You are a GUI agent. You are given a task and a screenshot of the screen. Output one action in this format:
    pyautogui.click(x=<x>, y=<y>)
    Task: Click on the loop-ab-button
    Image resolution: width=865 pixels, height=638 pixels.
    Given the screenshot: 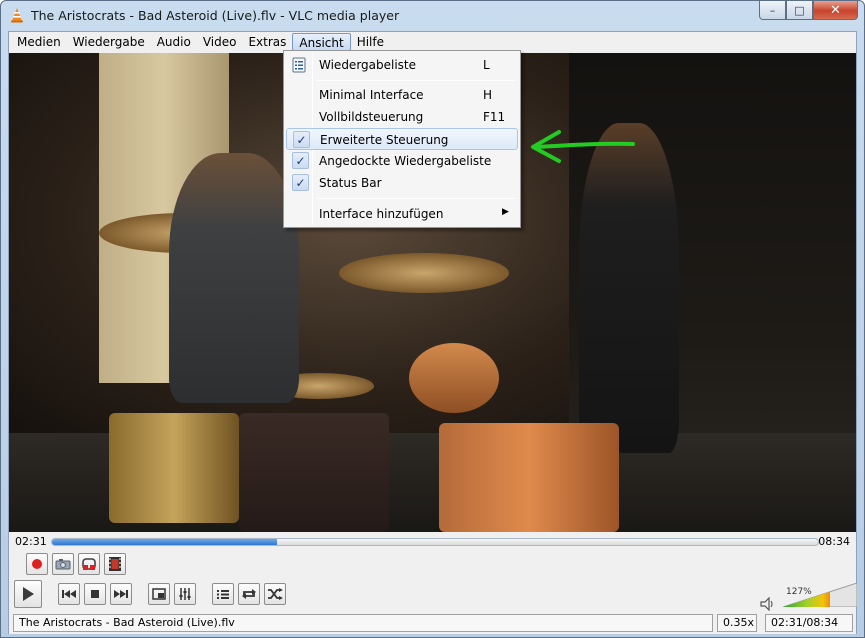 What is the action you would take?
    pyautogui.click(x=89, y=564)
    